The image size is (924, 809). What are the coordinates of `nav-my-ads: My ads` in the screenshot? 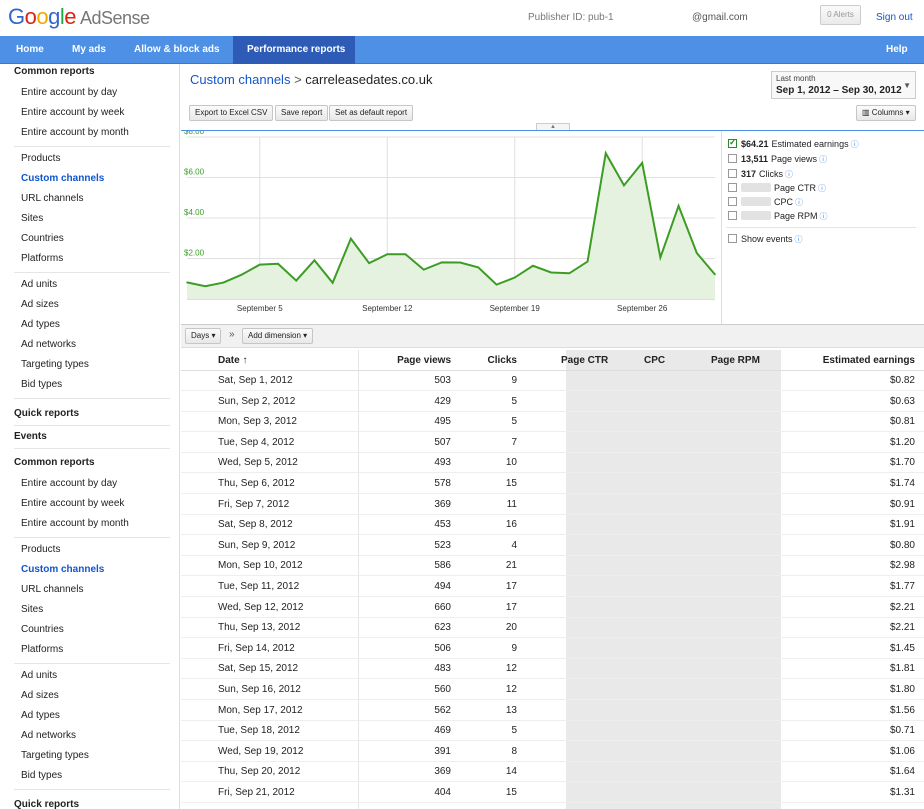 It's located at (89, 50).